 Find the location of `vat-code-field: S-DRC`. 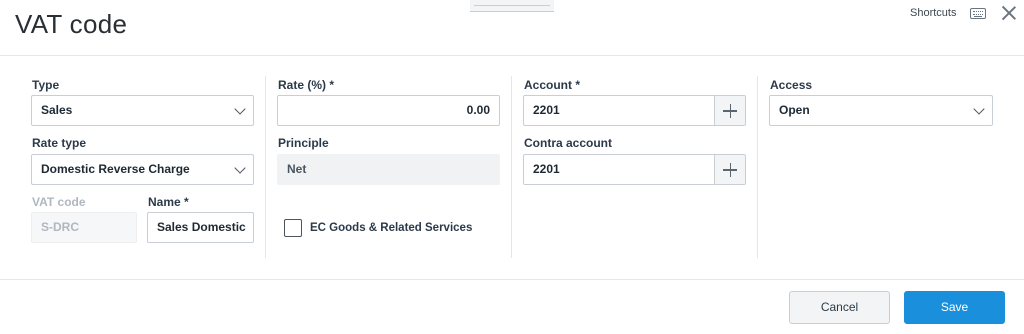

vat-code-field: S-DRC is located at coordinates (84, 227).